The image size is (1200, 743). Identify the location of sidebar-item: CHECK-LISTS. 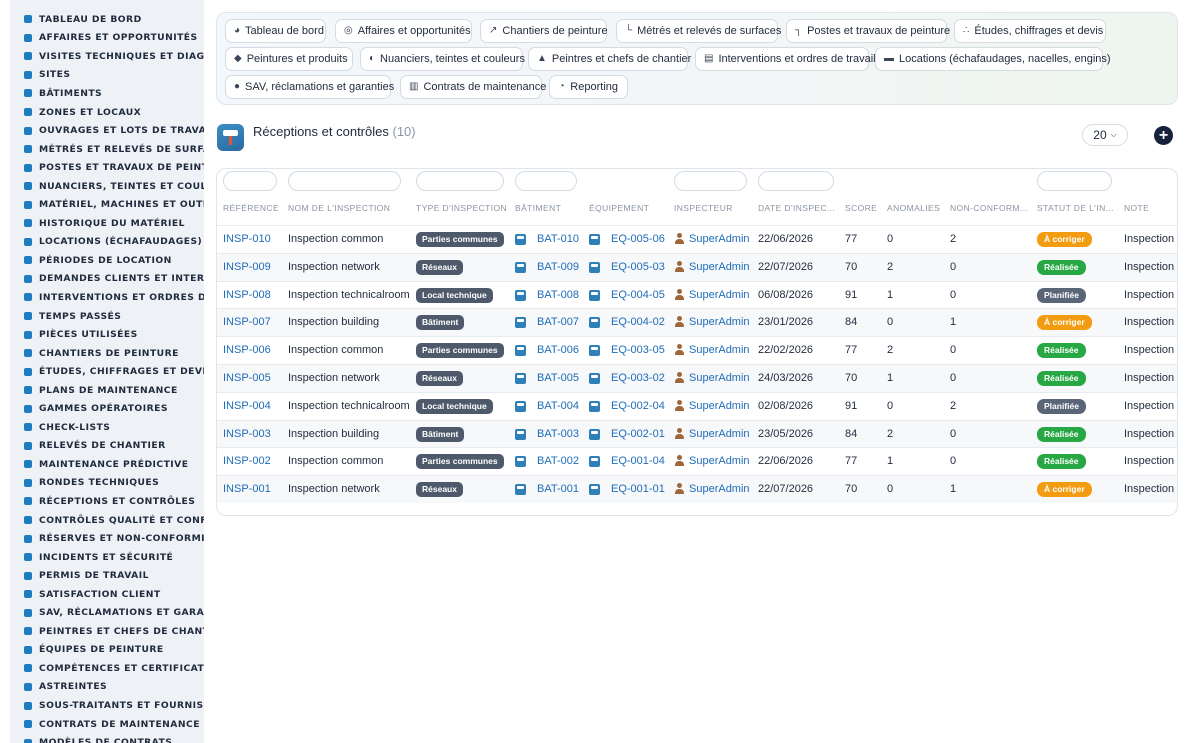
(107, 427).